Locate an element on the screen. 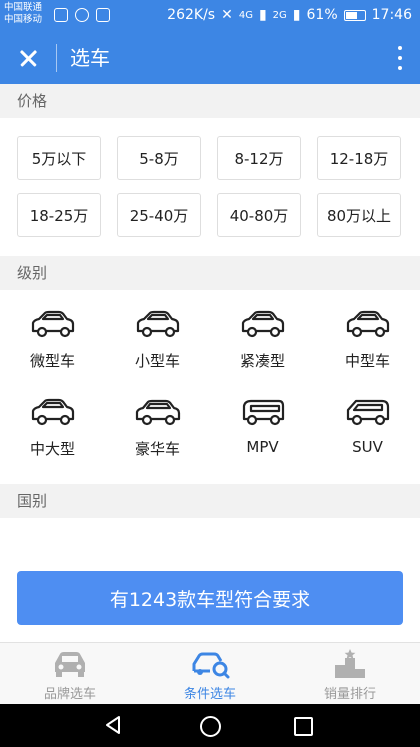  level-option: 小型车 is located at coordinates (157, 345).